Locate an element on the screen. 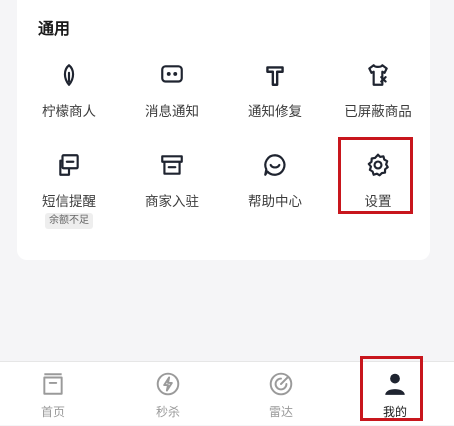 This screenshot has height=426, width=454. tile-label: 消息通知 is located at coordinates (172, 112).